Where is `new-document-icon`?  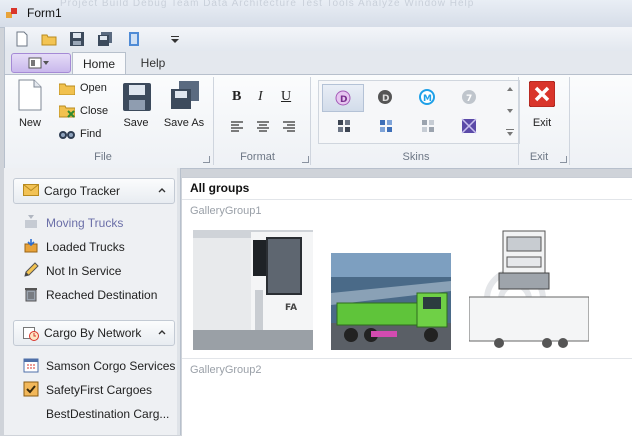 new-document-icon is located at coordinates (30, 95).